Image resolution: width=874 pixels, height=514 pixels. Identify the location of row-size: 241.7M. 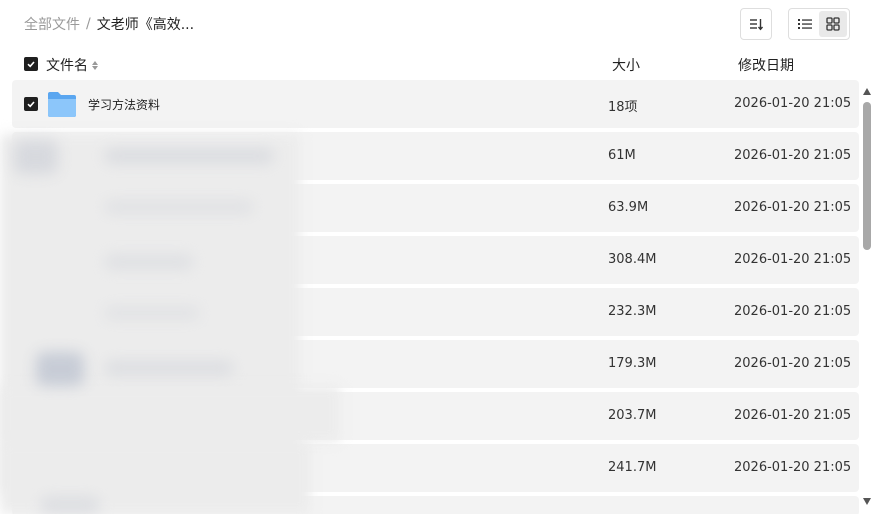
(632, 467).